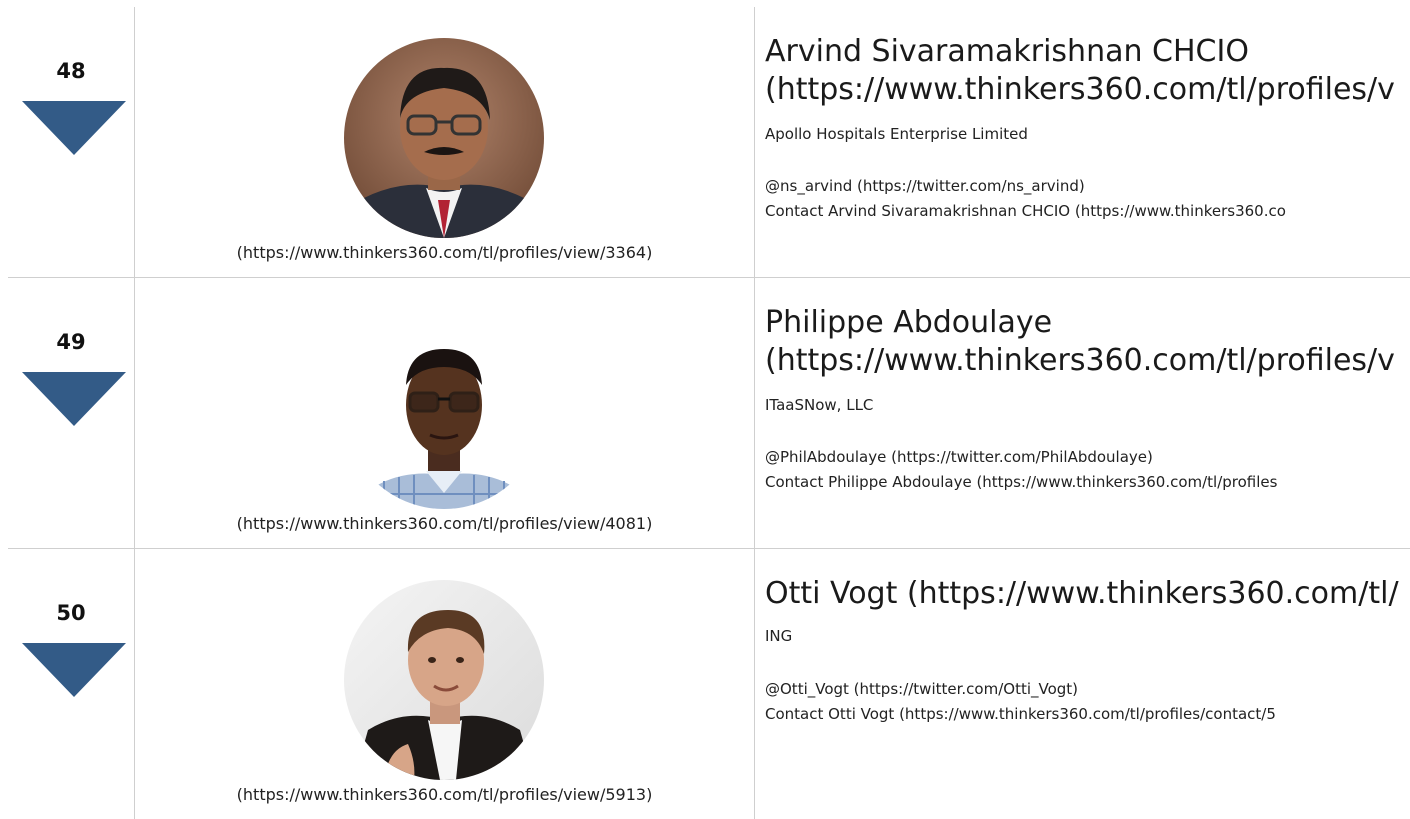 The height and width of the screenshot is (819, 1410). Describe the element at coordinates (1087, 323) in the screenshot. I see `profile-name-link: Philippe Abdoulaye` at that location.